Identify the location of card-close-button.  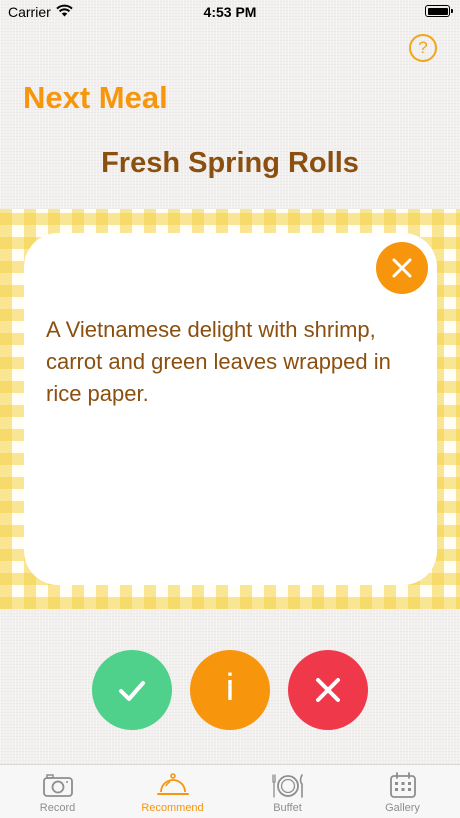
(402, 268).